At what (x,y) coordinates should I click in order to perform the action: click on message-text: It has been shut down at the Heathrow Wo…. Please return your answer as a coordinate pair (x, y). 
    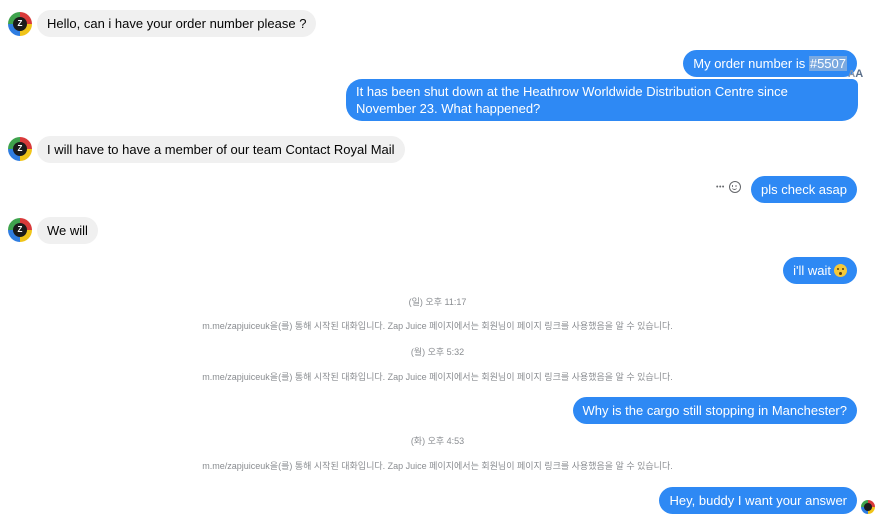
    Looking at the image, I should click on (572, 100).